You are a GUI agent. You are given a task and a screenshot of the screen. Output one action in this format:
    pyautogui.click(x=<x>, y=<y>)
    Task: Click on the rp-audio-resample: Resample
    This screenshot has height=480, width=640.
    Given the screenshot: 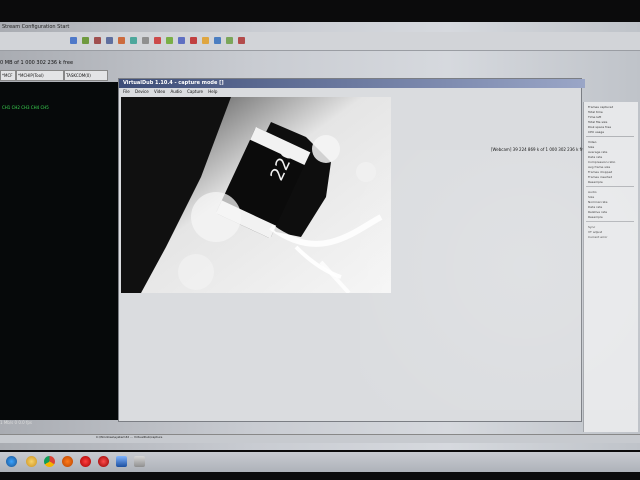 What is the action you would take?
    pyautogui.click(x=595, y=217)
    